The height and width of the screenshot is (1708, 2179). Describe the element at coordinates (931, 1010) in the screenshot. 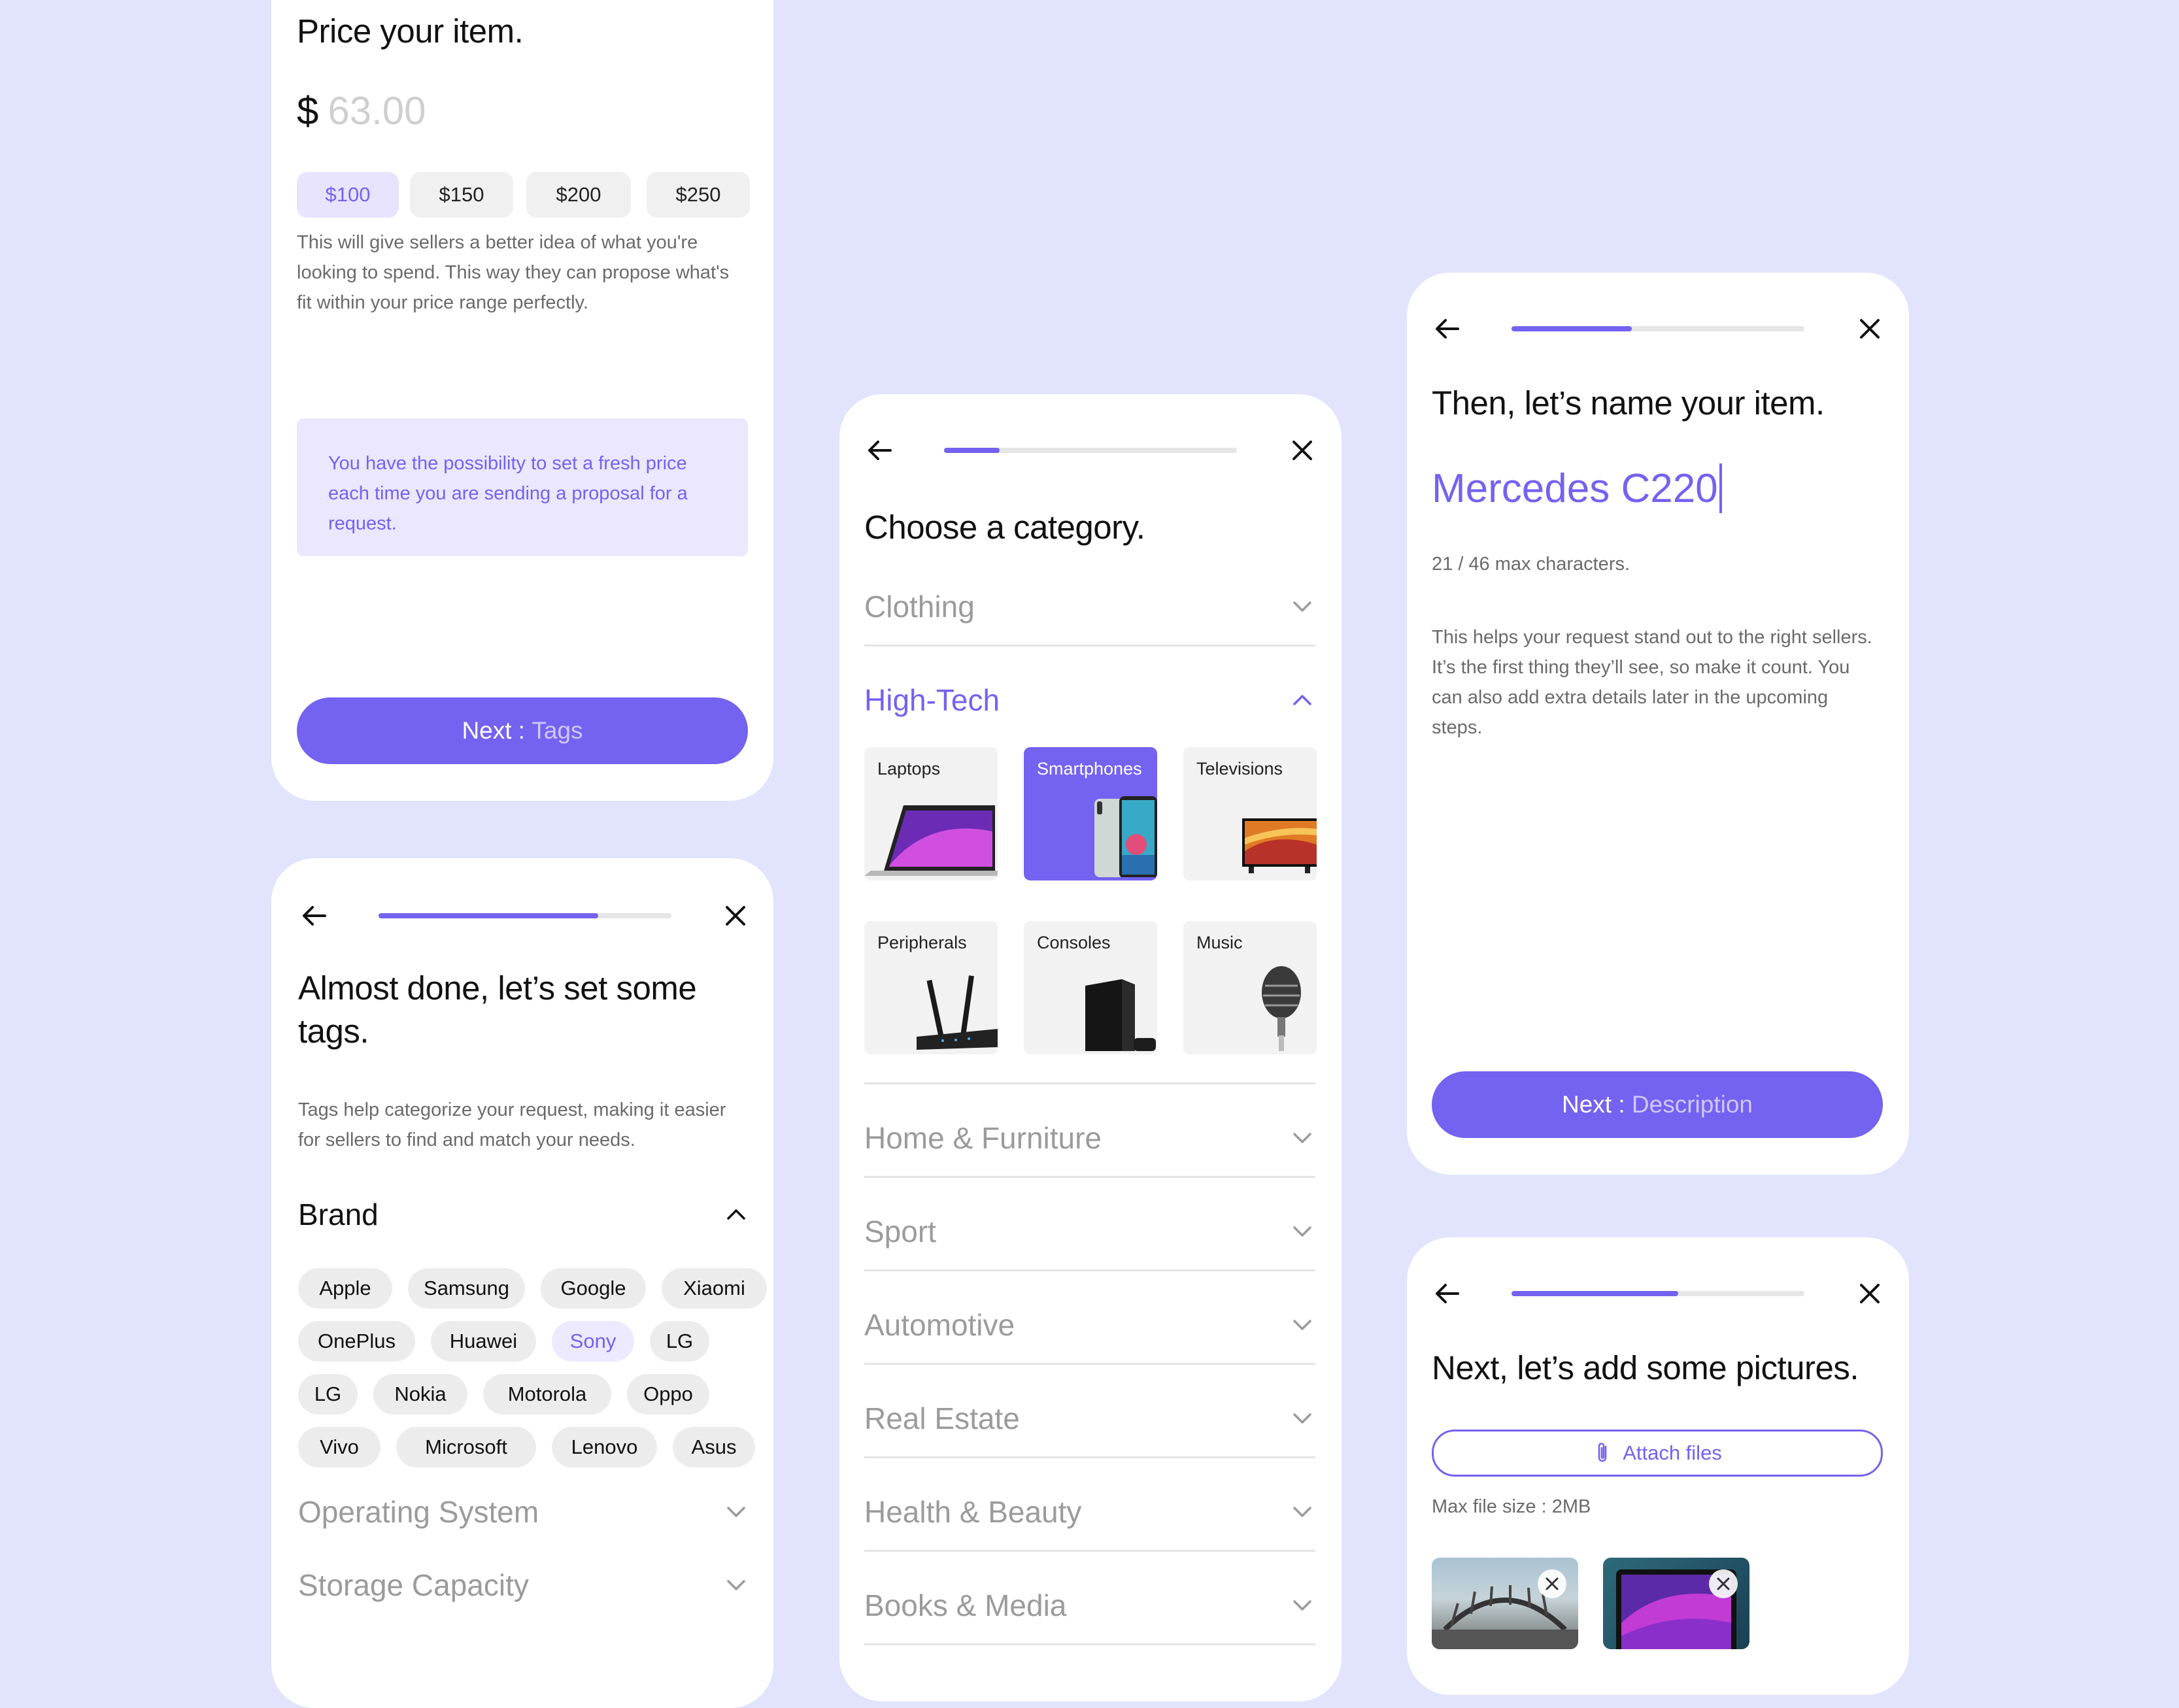

I see `router-image` at that location.